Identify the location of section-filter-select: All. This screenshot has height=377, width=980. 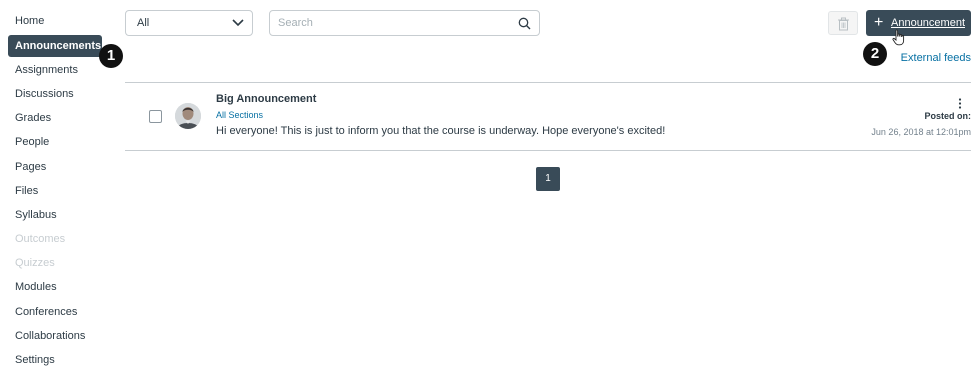
(189, 23).